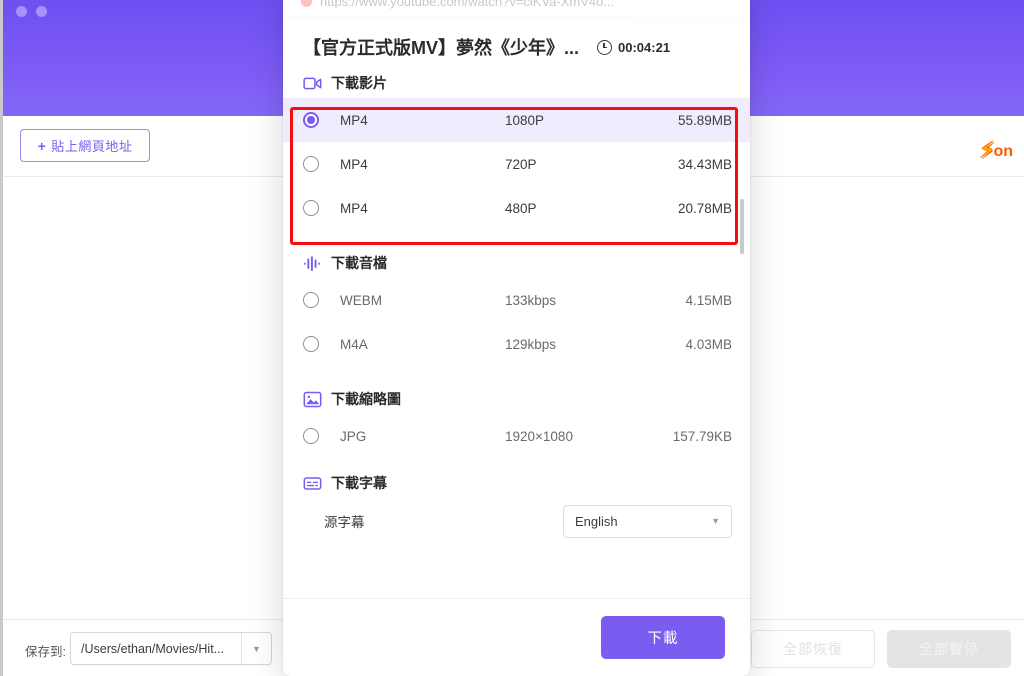 The image size is (1024, 676). Describe the element at coordinates (516, 399) in the screenshot. I see `section-header-thumbnail: 下載縮略圖` at that location.